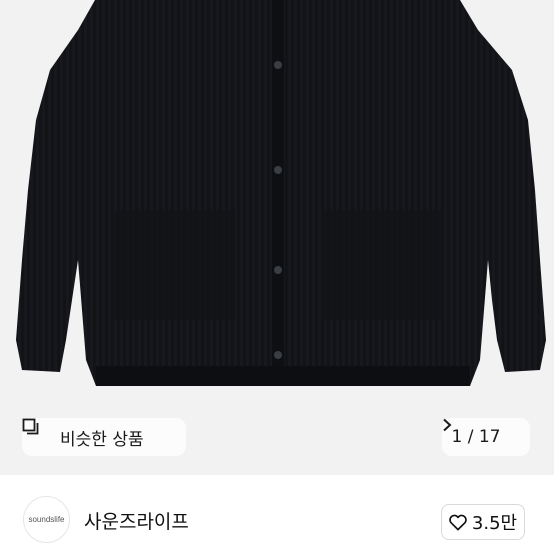 The width and height of the screenshot is (554, 554). I want to click on similar-items-icon, so click(37, 432).